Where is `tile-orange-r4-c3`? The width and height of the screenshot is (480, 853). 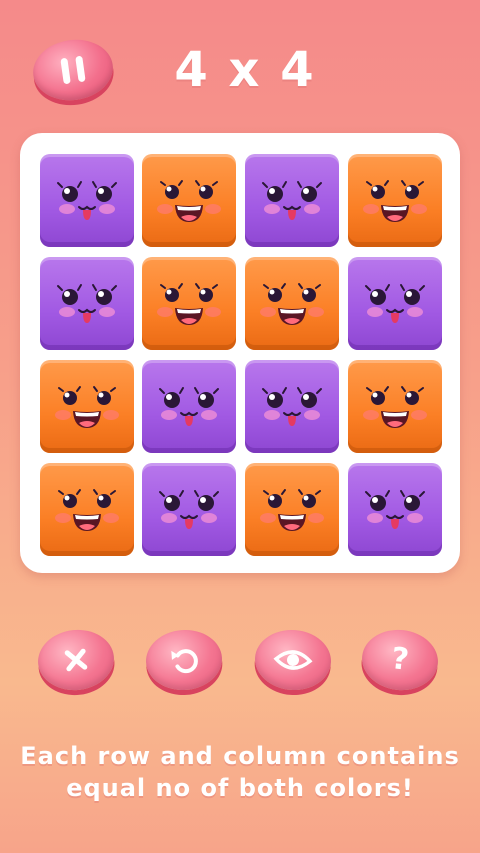 tile-orange-r4-c3 is located at coordinates (292, 509).